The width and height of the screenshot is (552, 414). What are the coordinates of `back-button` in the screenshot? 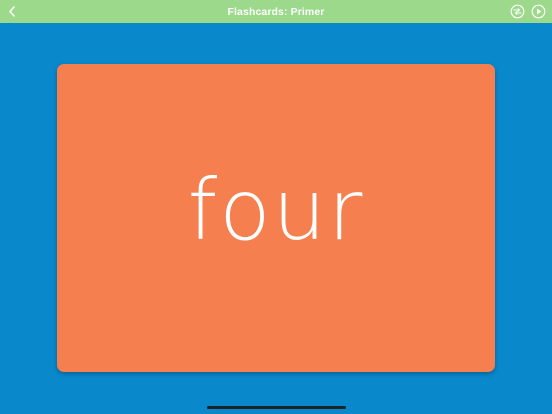 It's located at (12, 11).